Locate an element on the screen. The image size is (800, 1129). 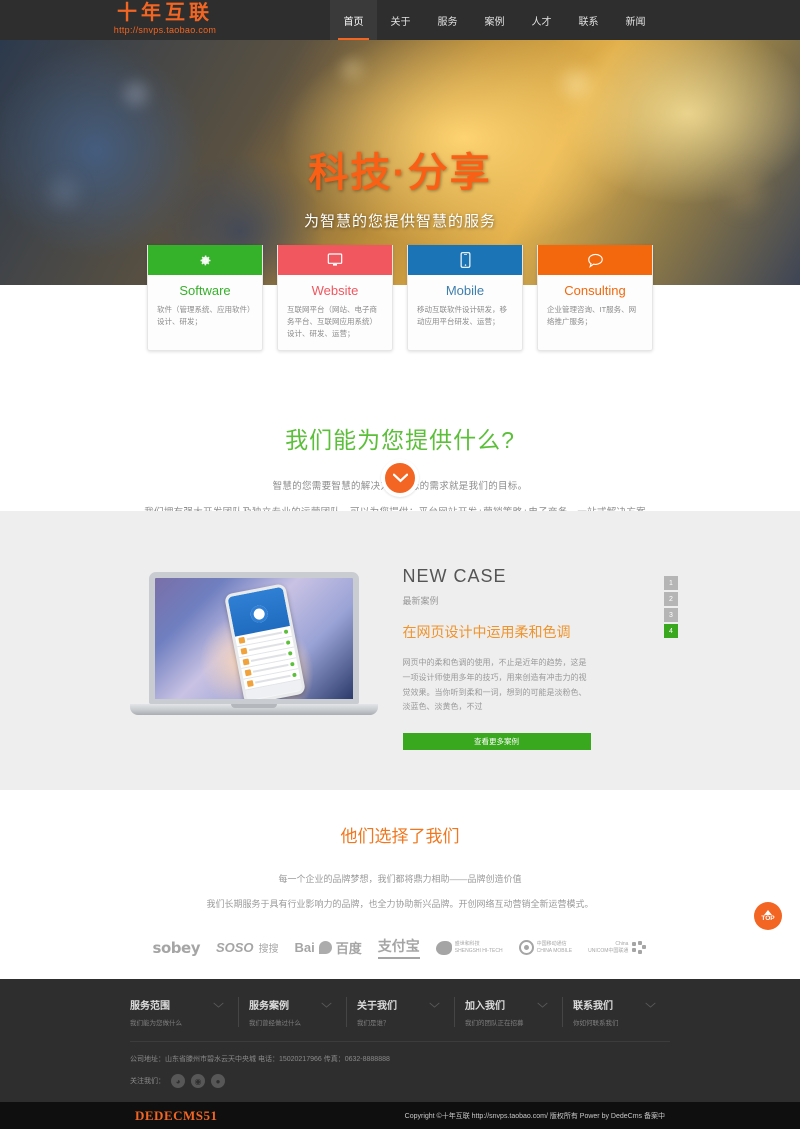
hero-title: 科技·分享 is located at coordinates (400, 173).